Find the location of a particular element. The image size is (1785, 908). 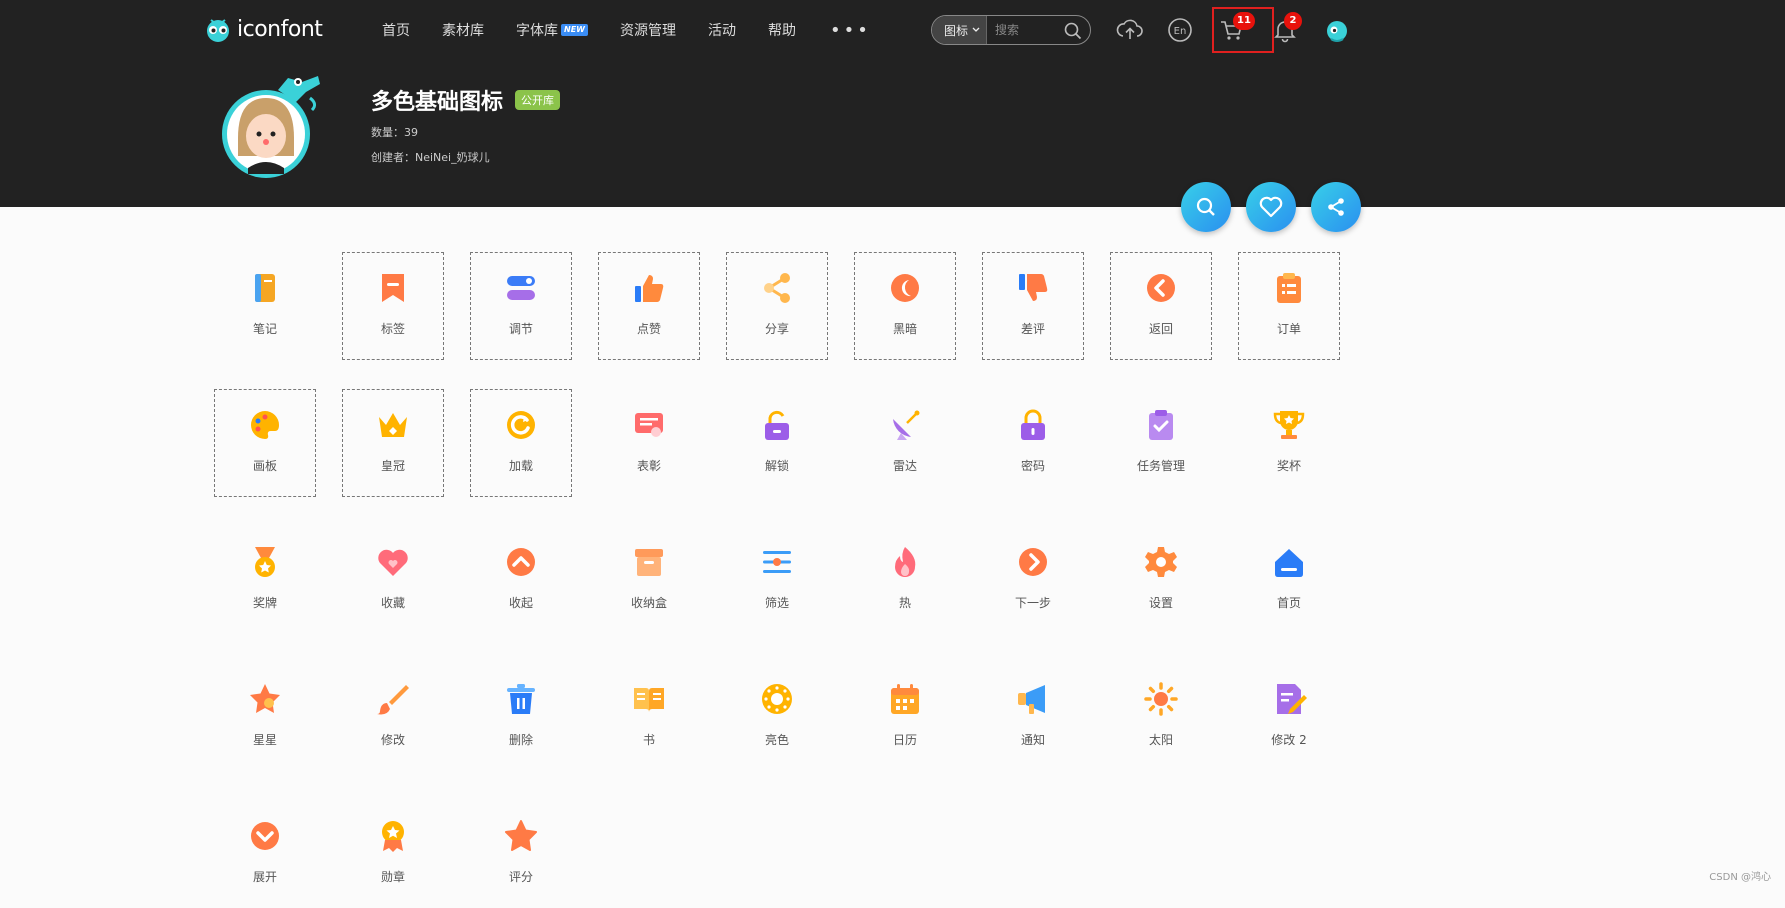

new-badge: NEW is located at coordinates (574, 30).